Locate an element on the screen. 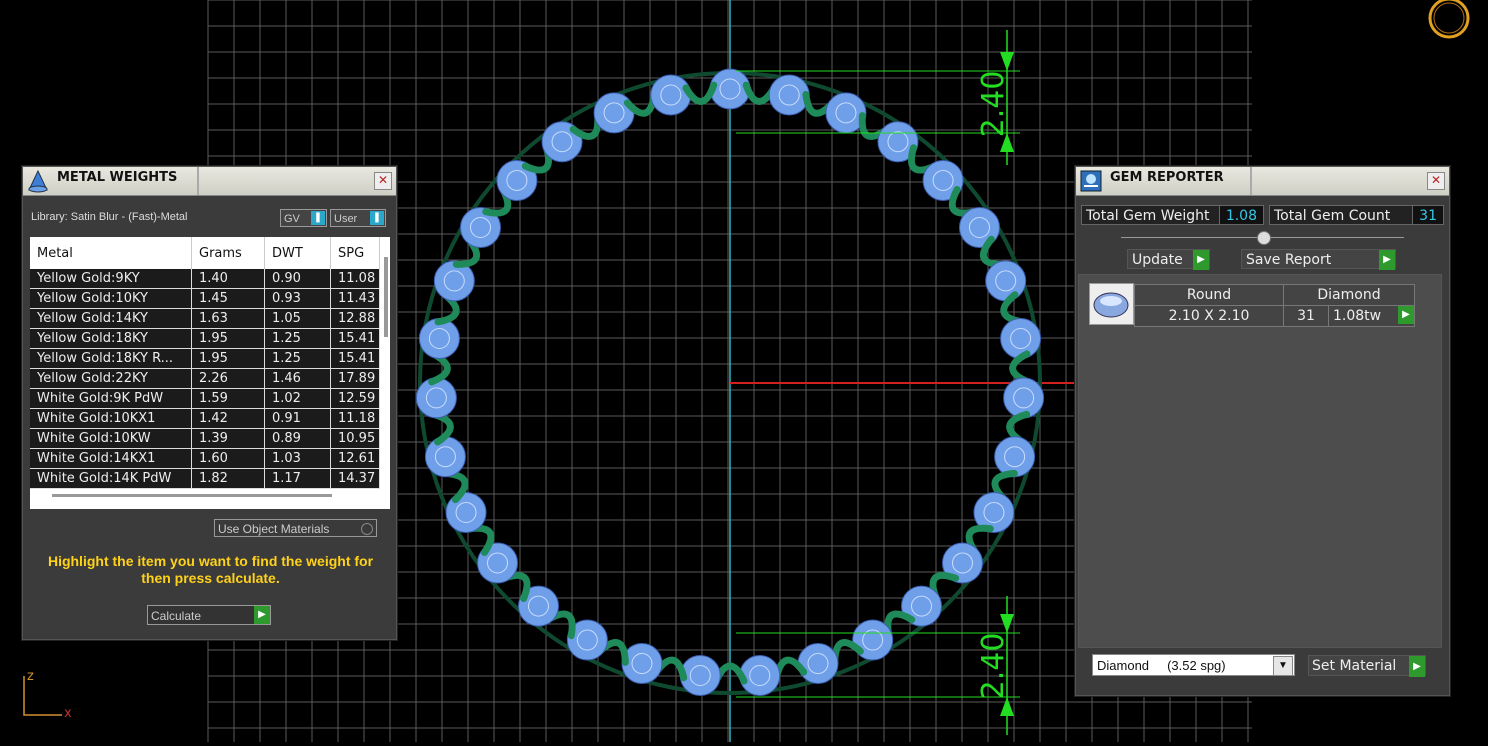 The image size is (1488, 746). grams-cell: 1.45 is located at coordinates (228, 298).